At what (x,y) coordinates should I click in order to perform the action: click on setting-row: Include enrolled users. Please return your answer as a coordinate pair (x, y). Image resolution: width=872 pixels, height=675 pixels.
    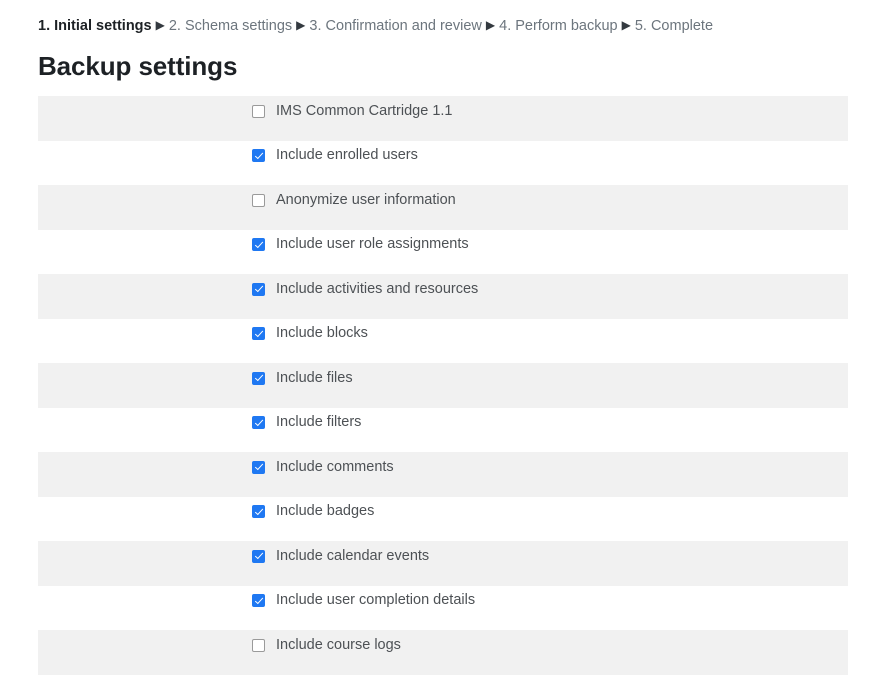
    Looking at the image, I should click on (443, 163).